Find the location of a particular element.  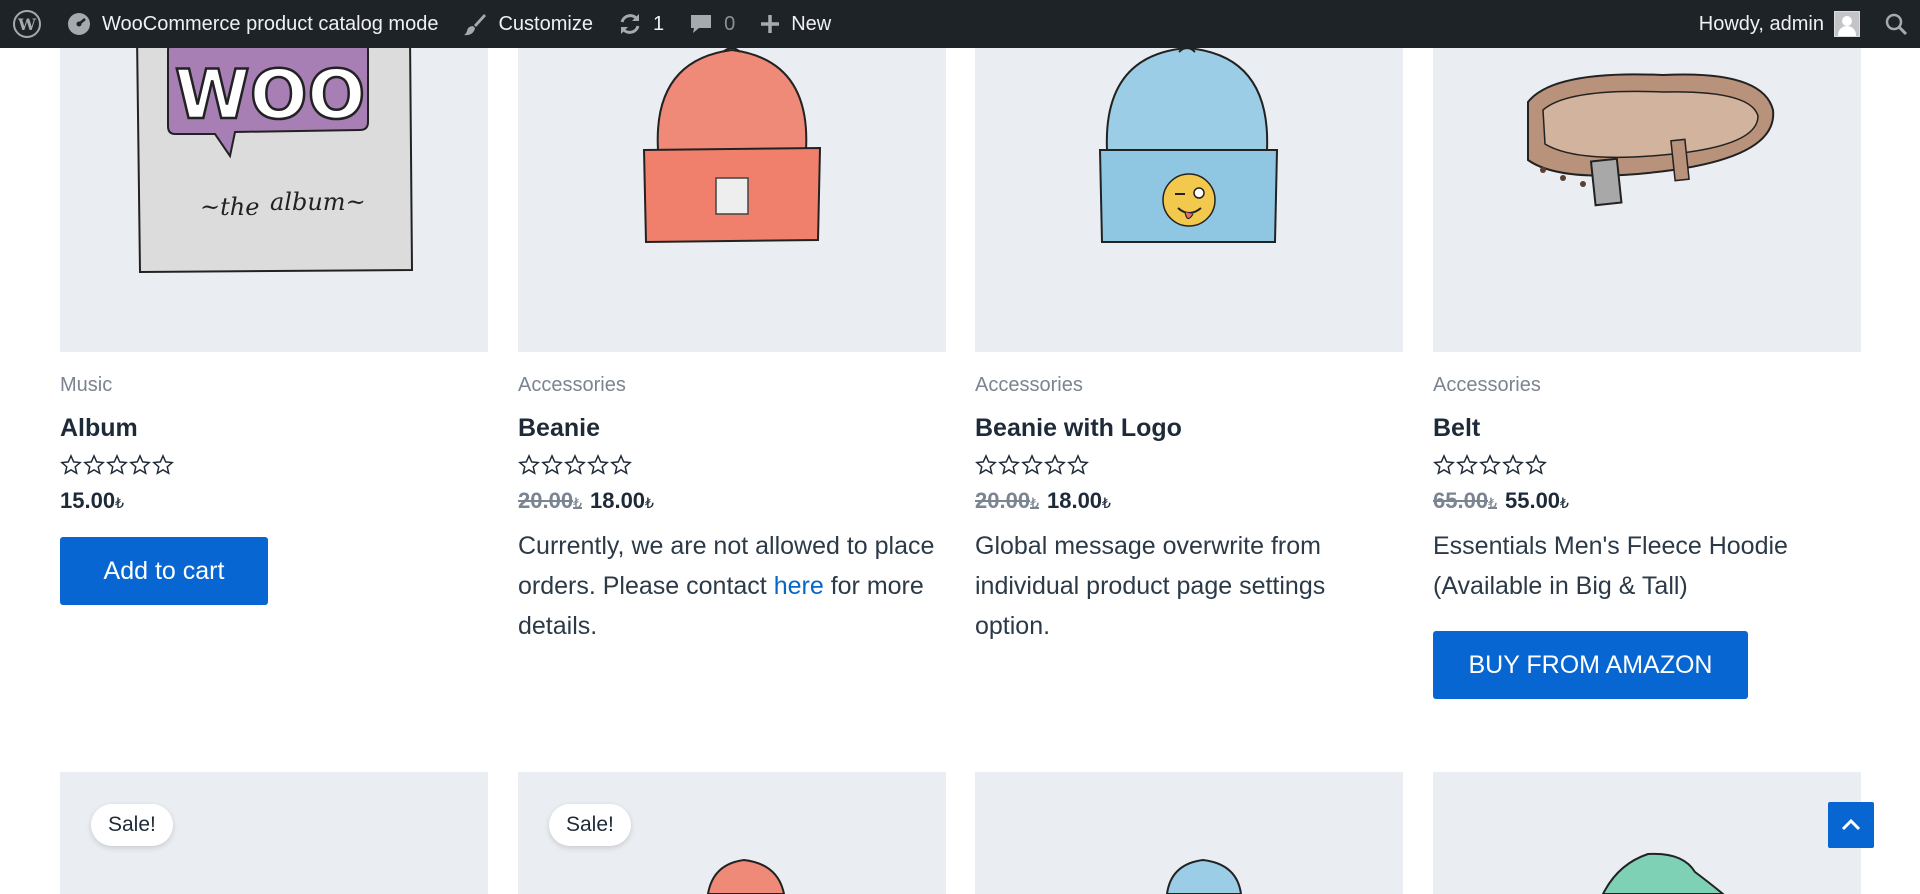

plus-icon is located at coordinates (770, 24).